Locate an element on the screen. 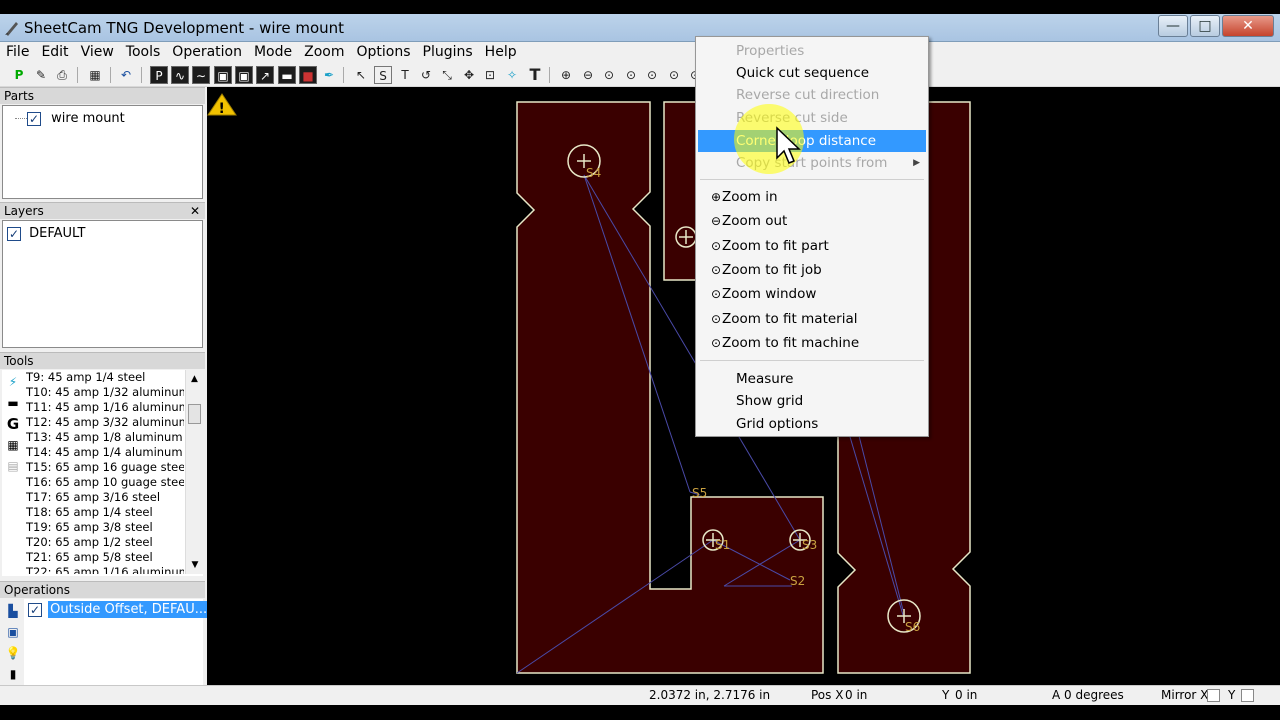  zoom-job-icon: ⊙ is located at coordinates (631, 75).